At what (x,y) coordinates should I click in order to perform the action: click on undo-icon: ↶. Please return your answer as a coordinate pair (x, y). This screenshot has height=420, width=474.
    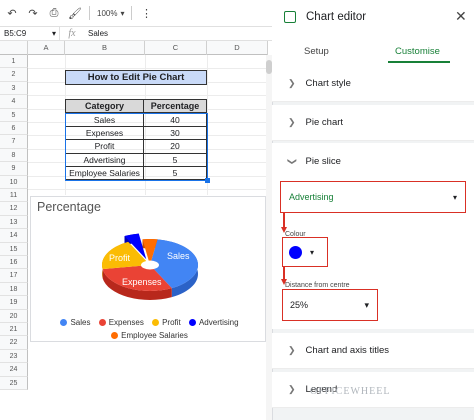
    Looking at the image, I should click on (12, 13).